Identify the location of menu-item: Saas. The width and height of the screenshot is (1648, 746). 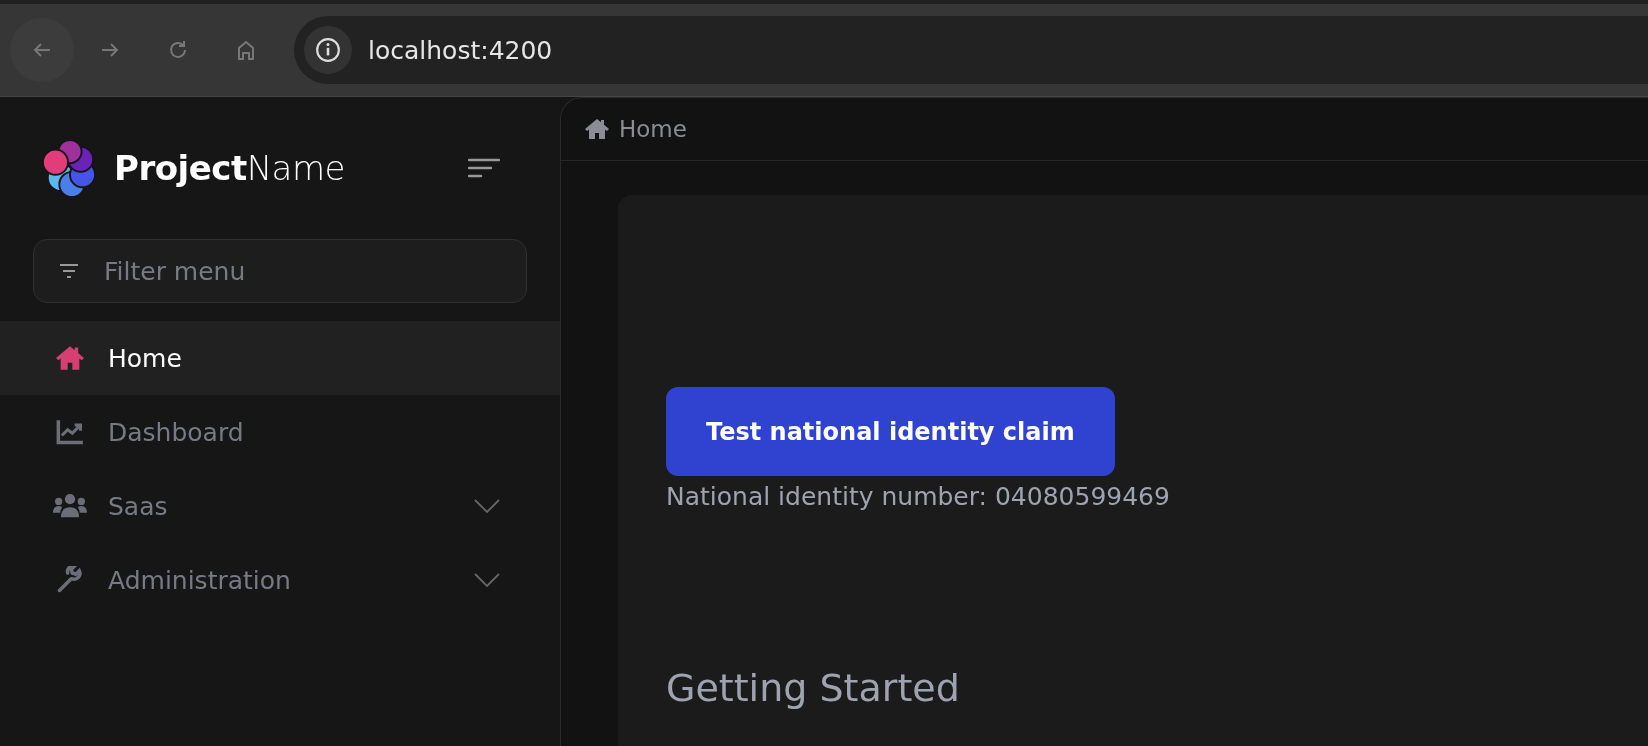
(280, 506).